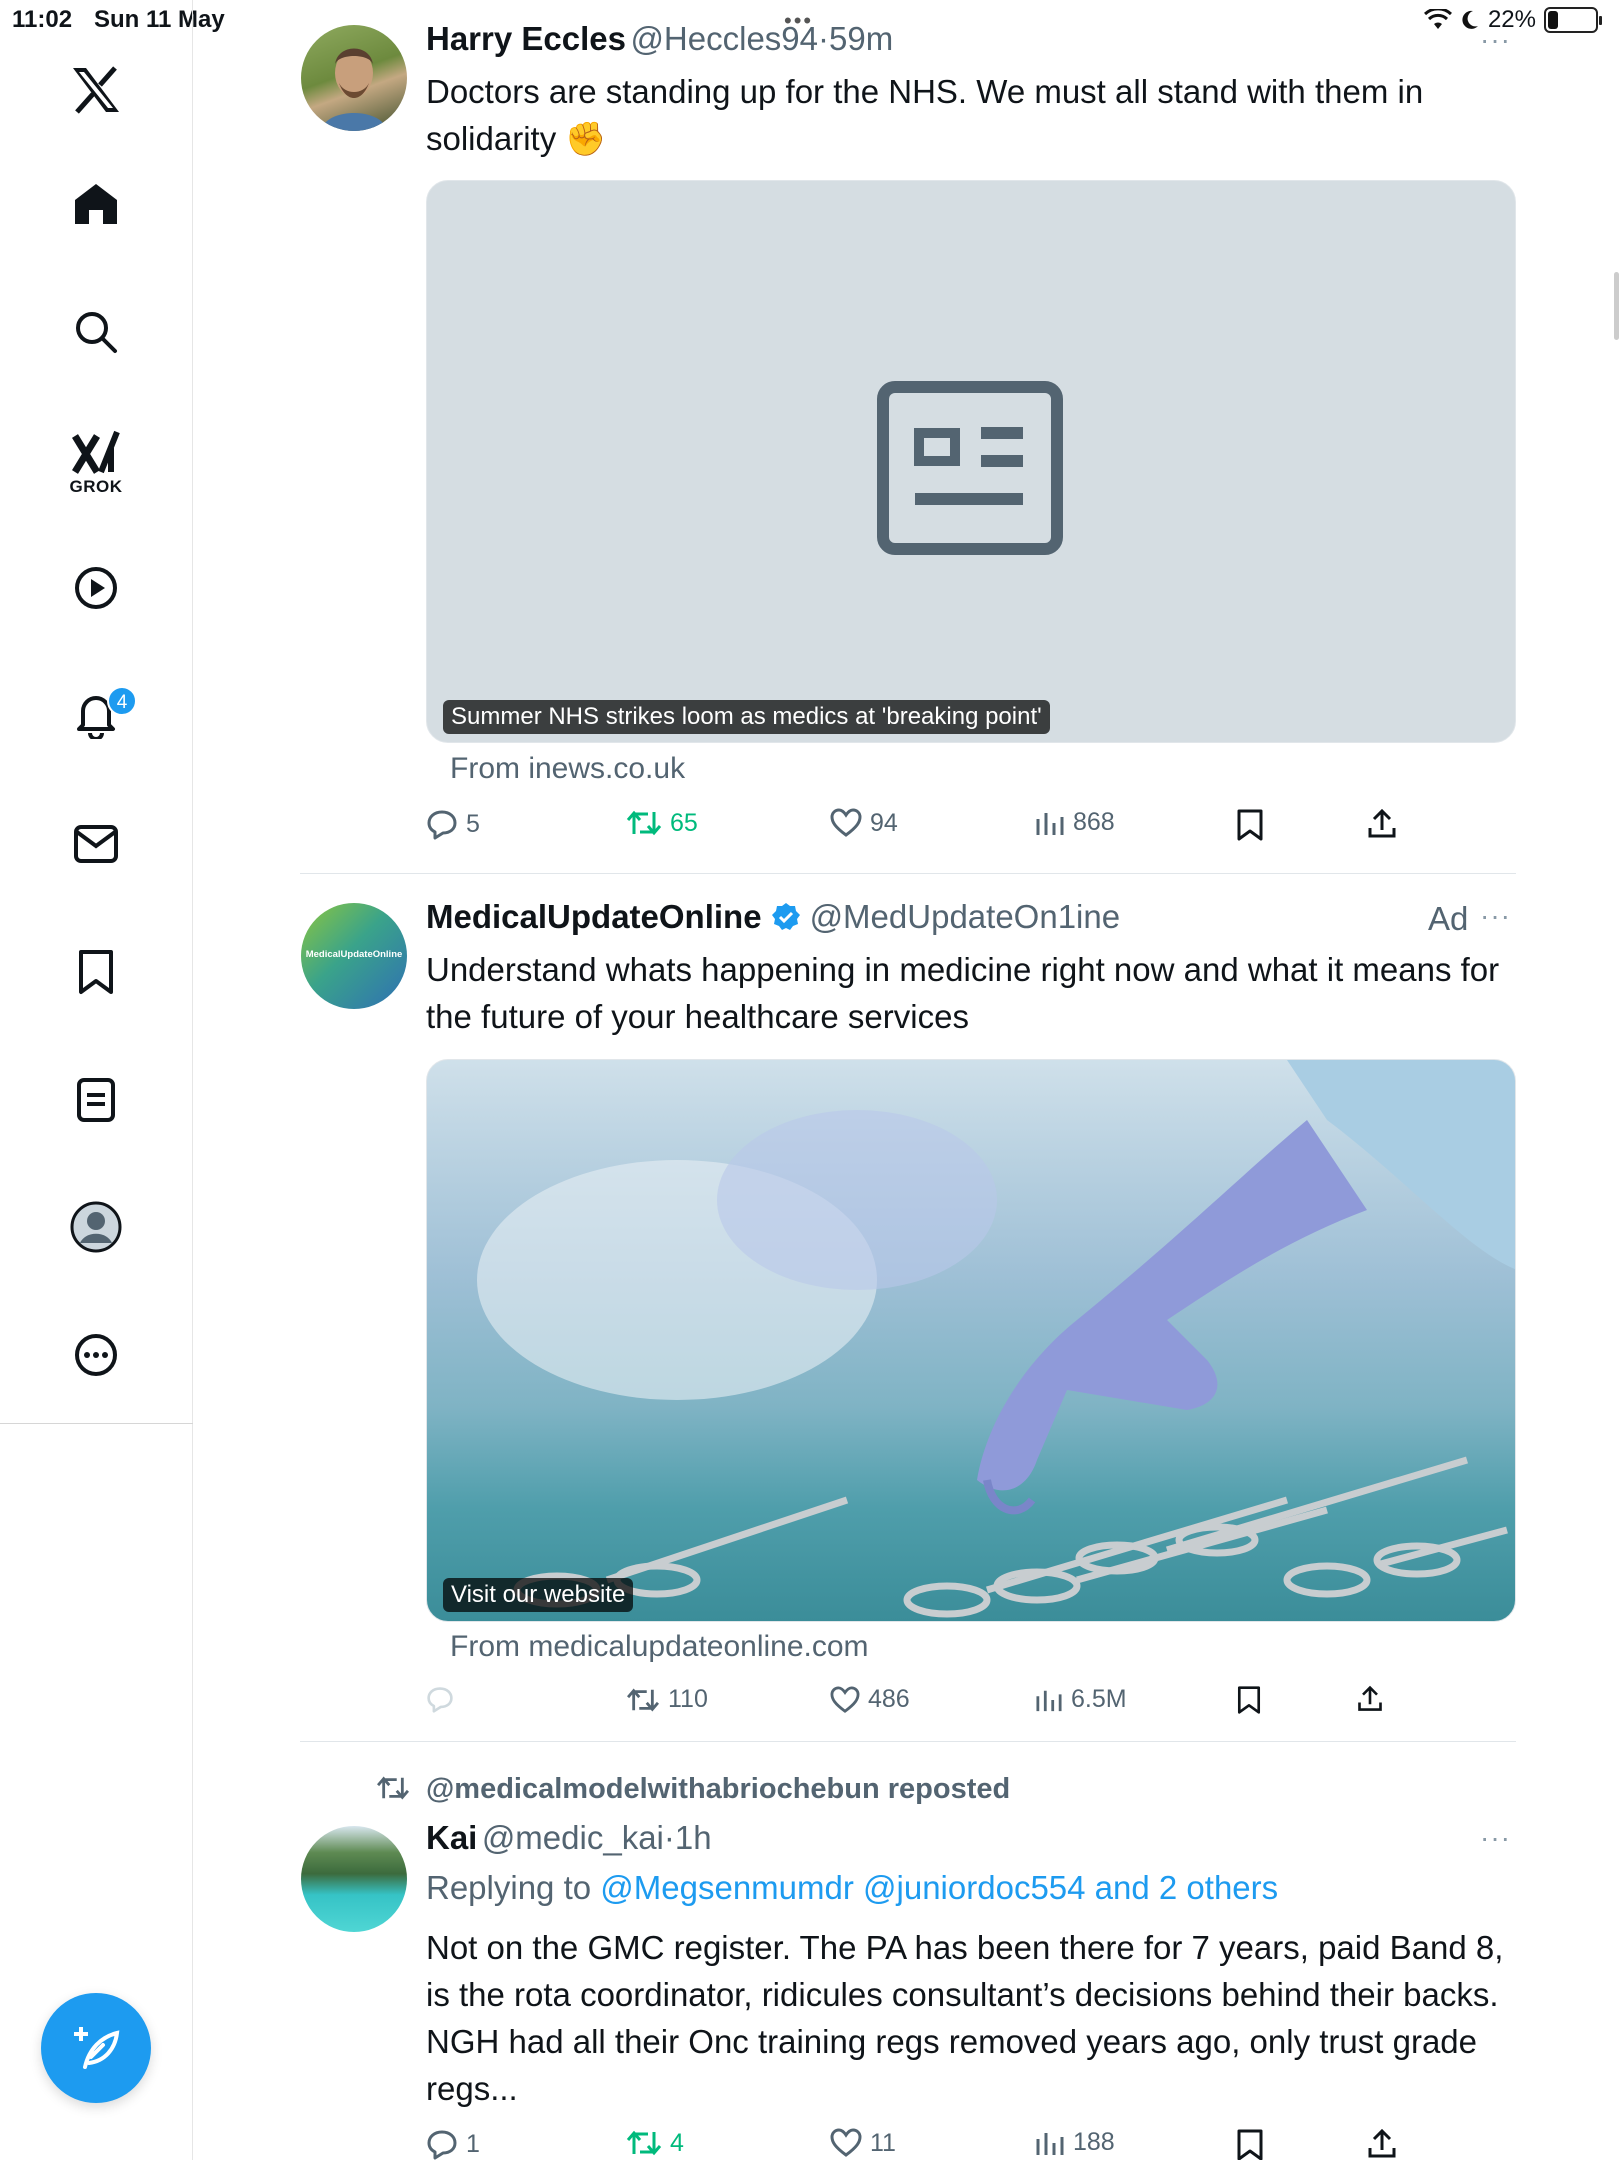 The height and width of the screenshot is (2160, 1620). I want to click on sidebar: GROK 4, so click(96, 1080).